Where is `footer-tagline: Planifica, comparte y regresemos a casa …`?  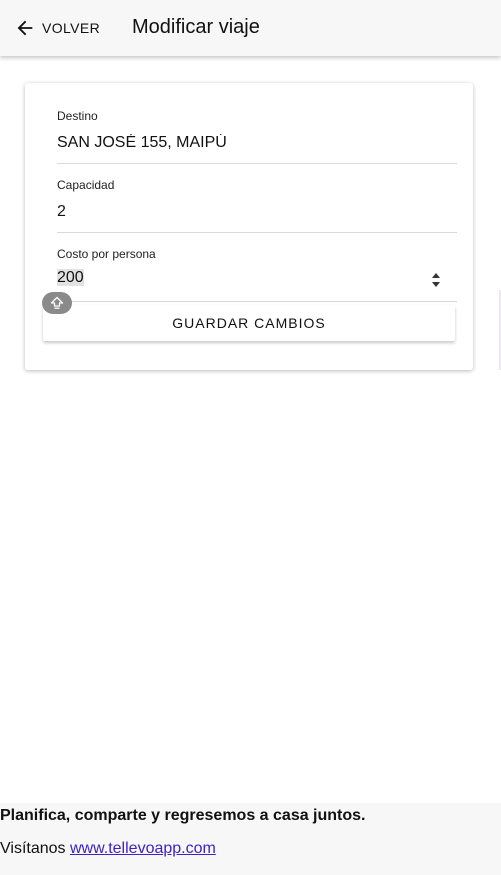
footer-tagline: Planifica, comparte y regresemos a casa … is located at coordinates (183, 815).